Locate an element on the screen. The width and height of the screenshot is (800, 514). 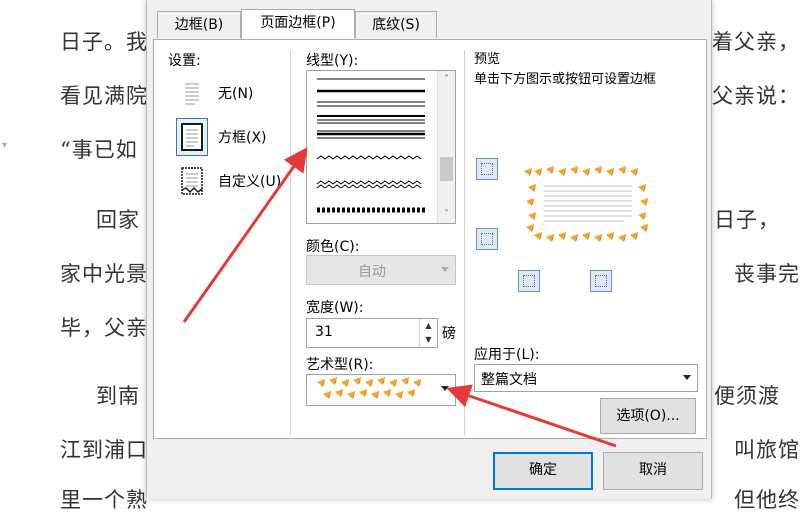
custom-border-icon is located at coordinates (192, 181).